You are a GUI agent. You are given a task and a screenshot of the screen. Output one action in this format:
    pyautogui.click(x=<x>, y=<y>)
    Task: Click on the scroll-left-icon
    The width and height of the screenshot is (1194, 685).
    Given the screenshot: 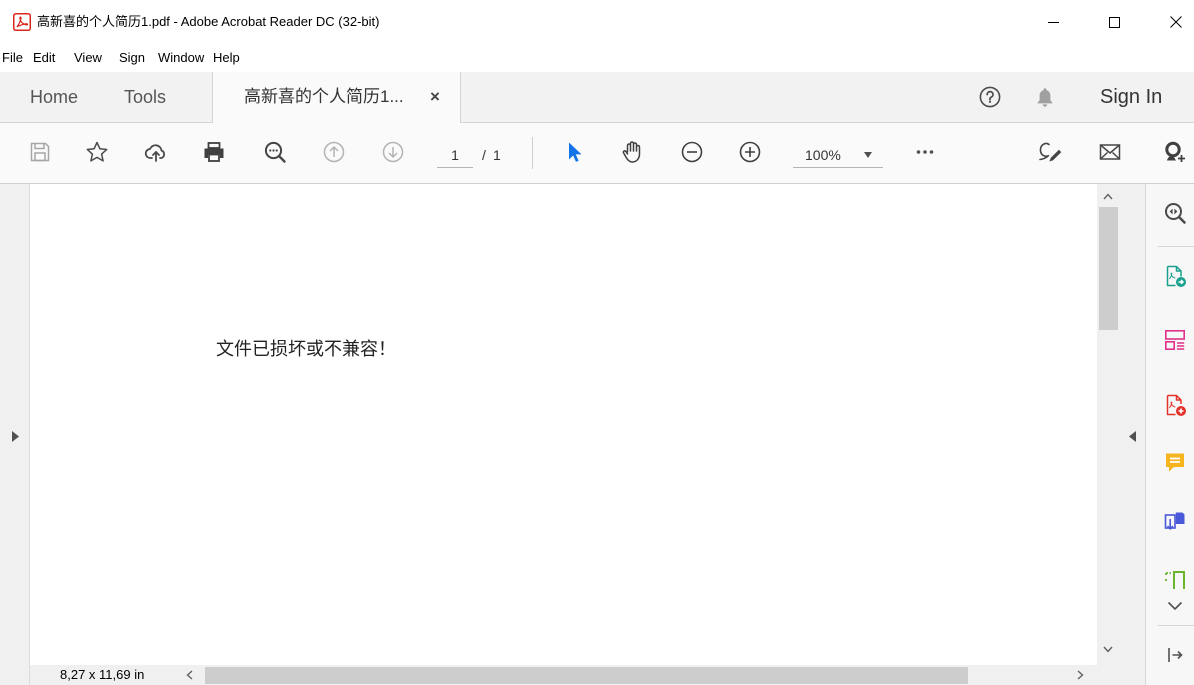 What is the action you would take?
    pyautogui.click(x=189, y=675)
    